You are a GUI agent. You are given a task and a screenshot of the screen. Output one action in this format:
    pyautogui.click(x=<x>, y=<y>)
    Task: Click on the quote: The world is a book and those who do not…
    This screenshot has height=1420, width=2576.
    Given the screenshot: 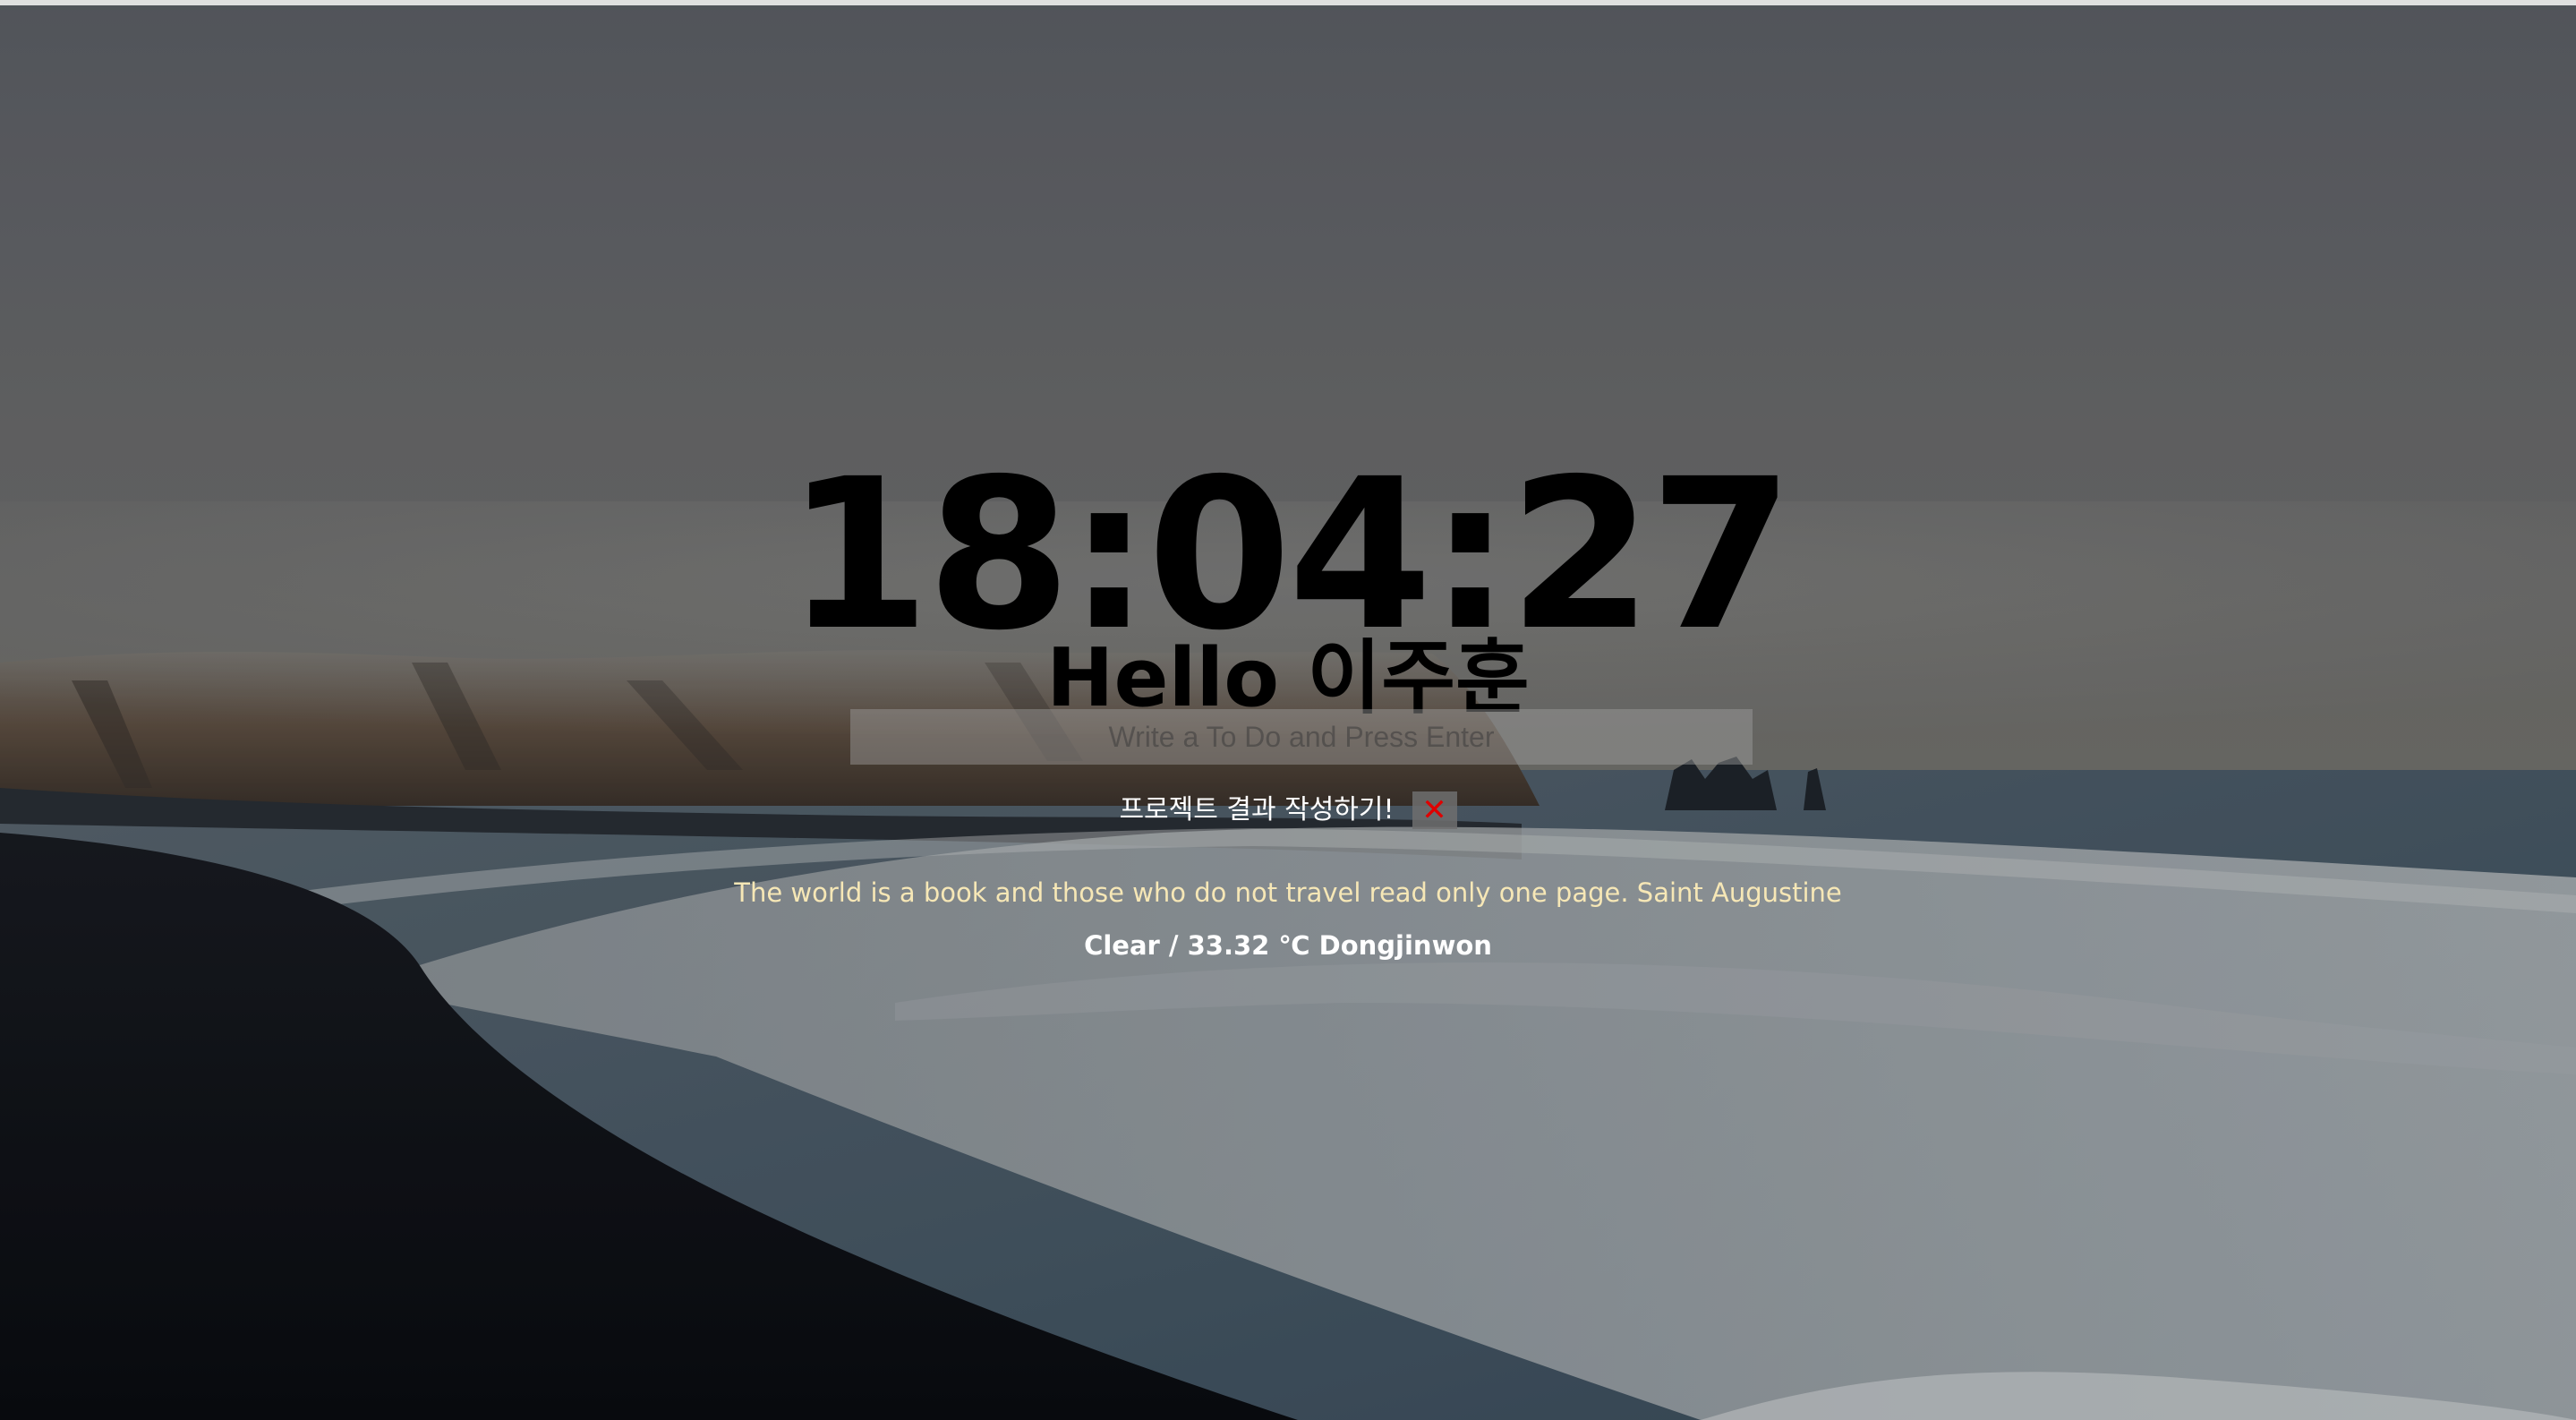 What is the action you would take?
    pyautogui.click(x=1288, y=893)
    